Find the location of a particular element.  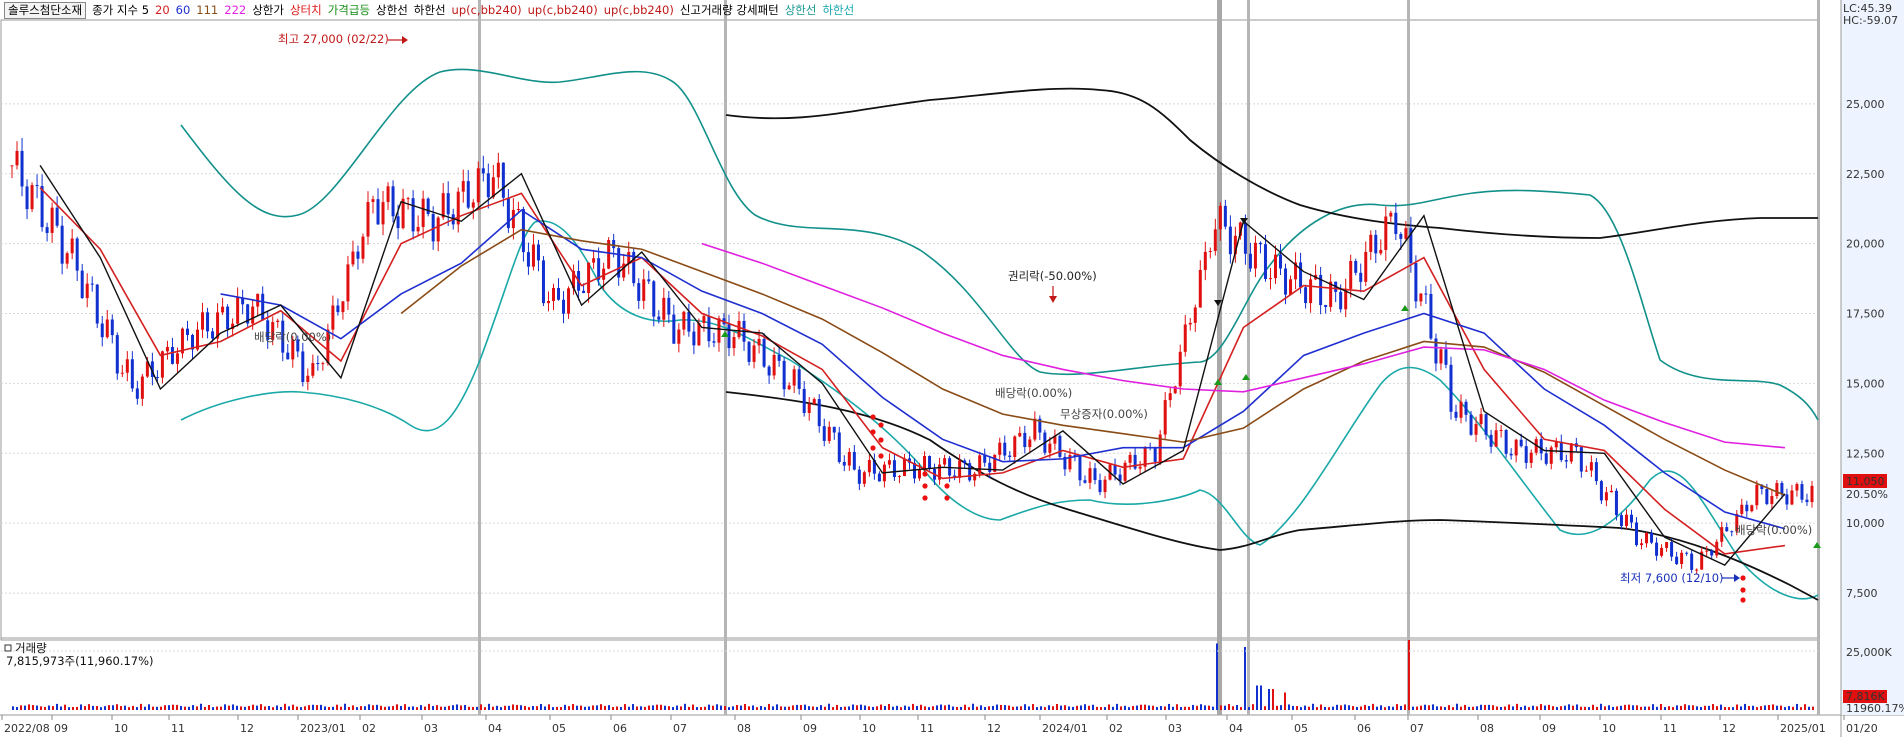

stock-name: 솔루스첨단소재 is located at coordinates (45, 10).